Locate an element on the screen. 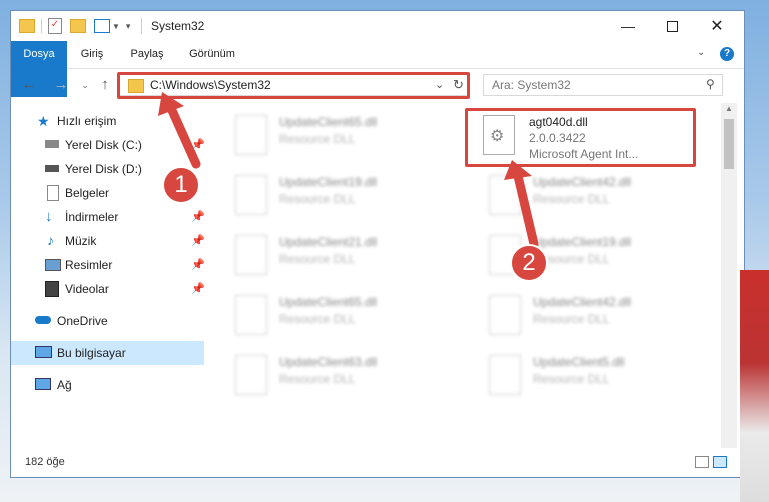 This screenshot has width=769, height=502. sidebar-item-label: Hızlı erişim is located at coordinates (87, 121).